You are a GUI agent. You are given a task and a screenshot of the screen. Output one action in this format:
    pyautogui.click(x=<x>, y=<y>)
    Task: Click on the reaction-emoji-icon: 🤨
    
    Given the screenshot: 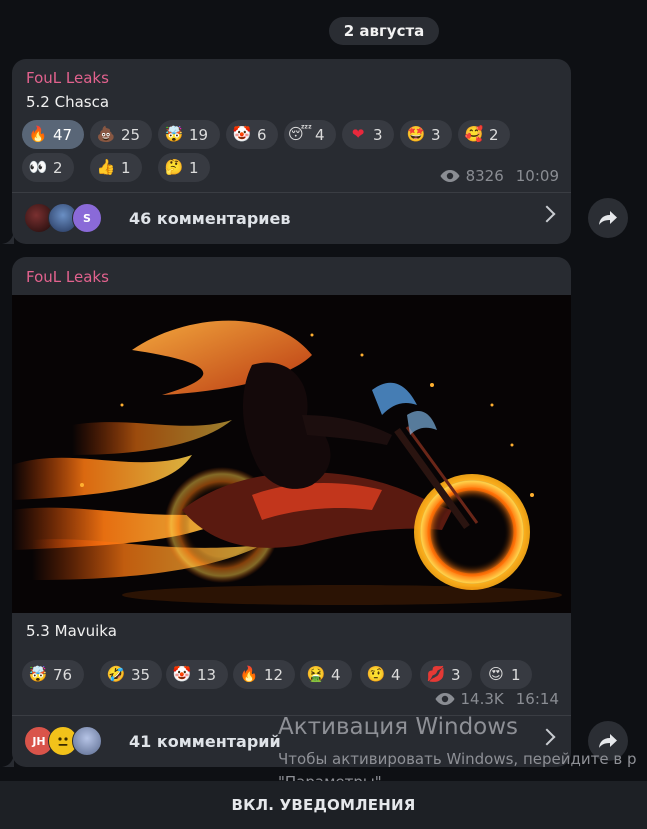 What is the action you would take?
    pyautogui.click(x=376, y=674)
    